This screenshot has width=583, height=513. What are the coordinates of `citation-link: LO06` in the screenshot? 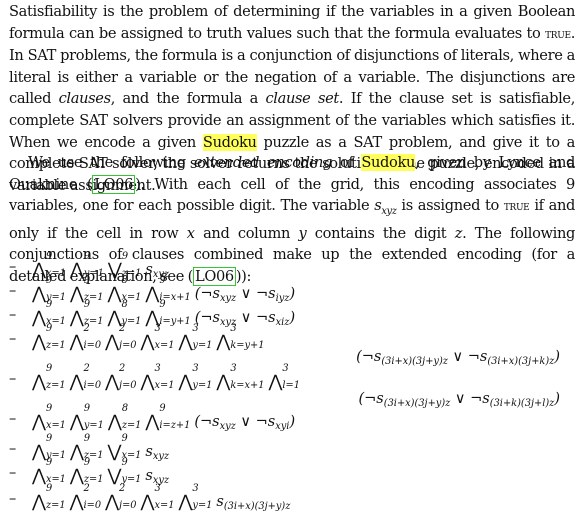 It's located at (114, 184).